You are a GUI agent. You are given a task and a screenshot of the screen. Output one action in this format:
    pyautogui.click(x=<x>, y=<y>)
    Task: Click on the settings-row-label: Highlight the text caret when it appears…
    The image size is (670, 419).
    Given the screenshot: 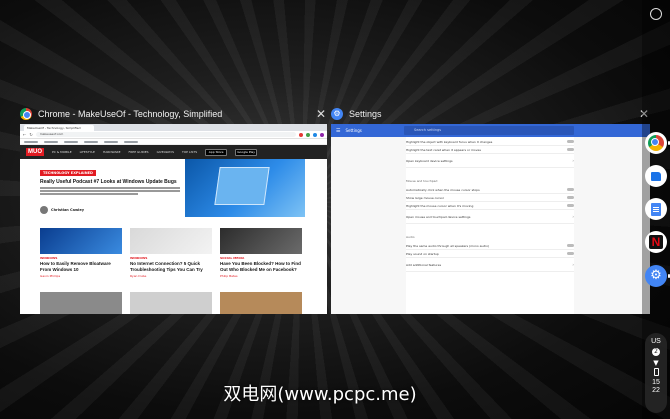 What is the action you would take?
    pyautogui.click(x=443, y=149)
    